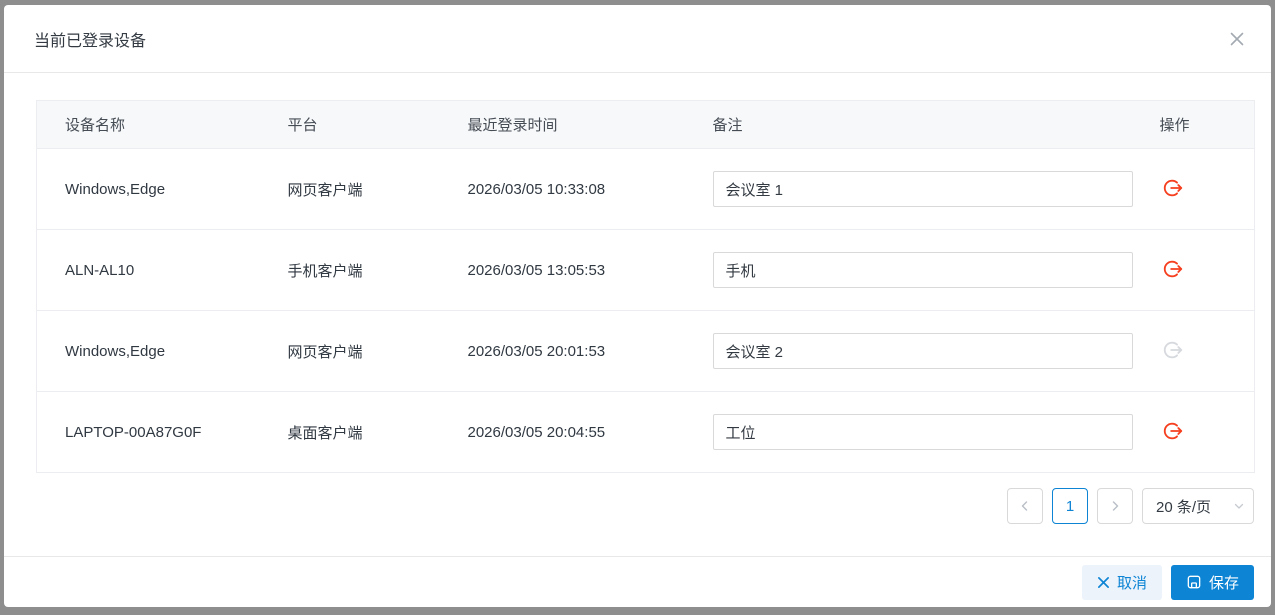  I want to click on next-page-button, so click(1115, 506).